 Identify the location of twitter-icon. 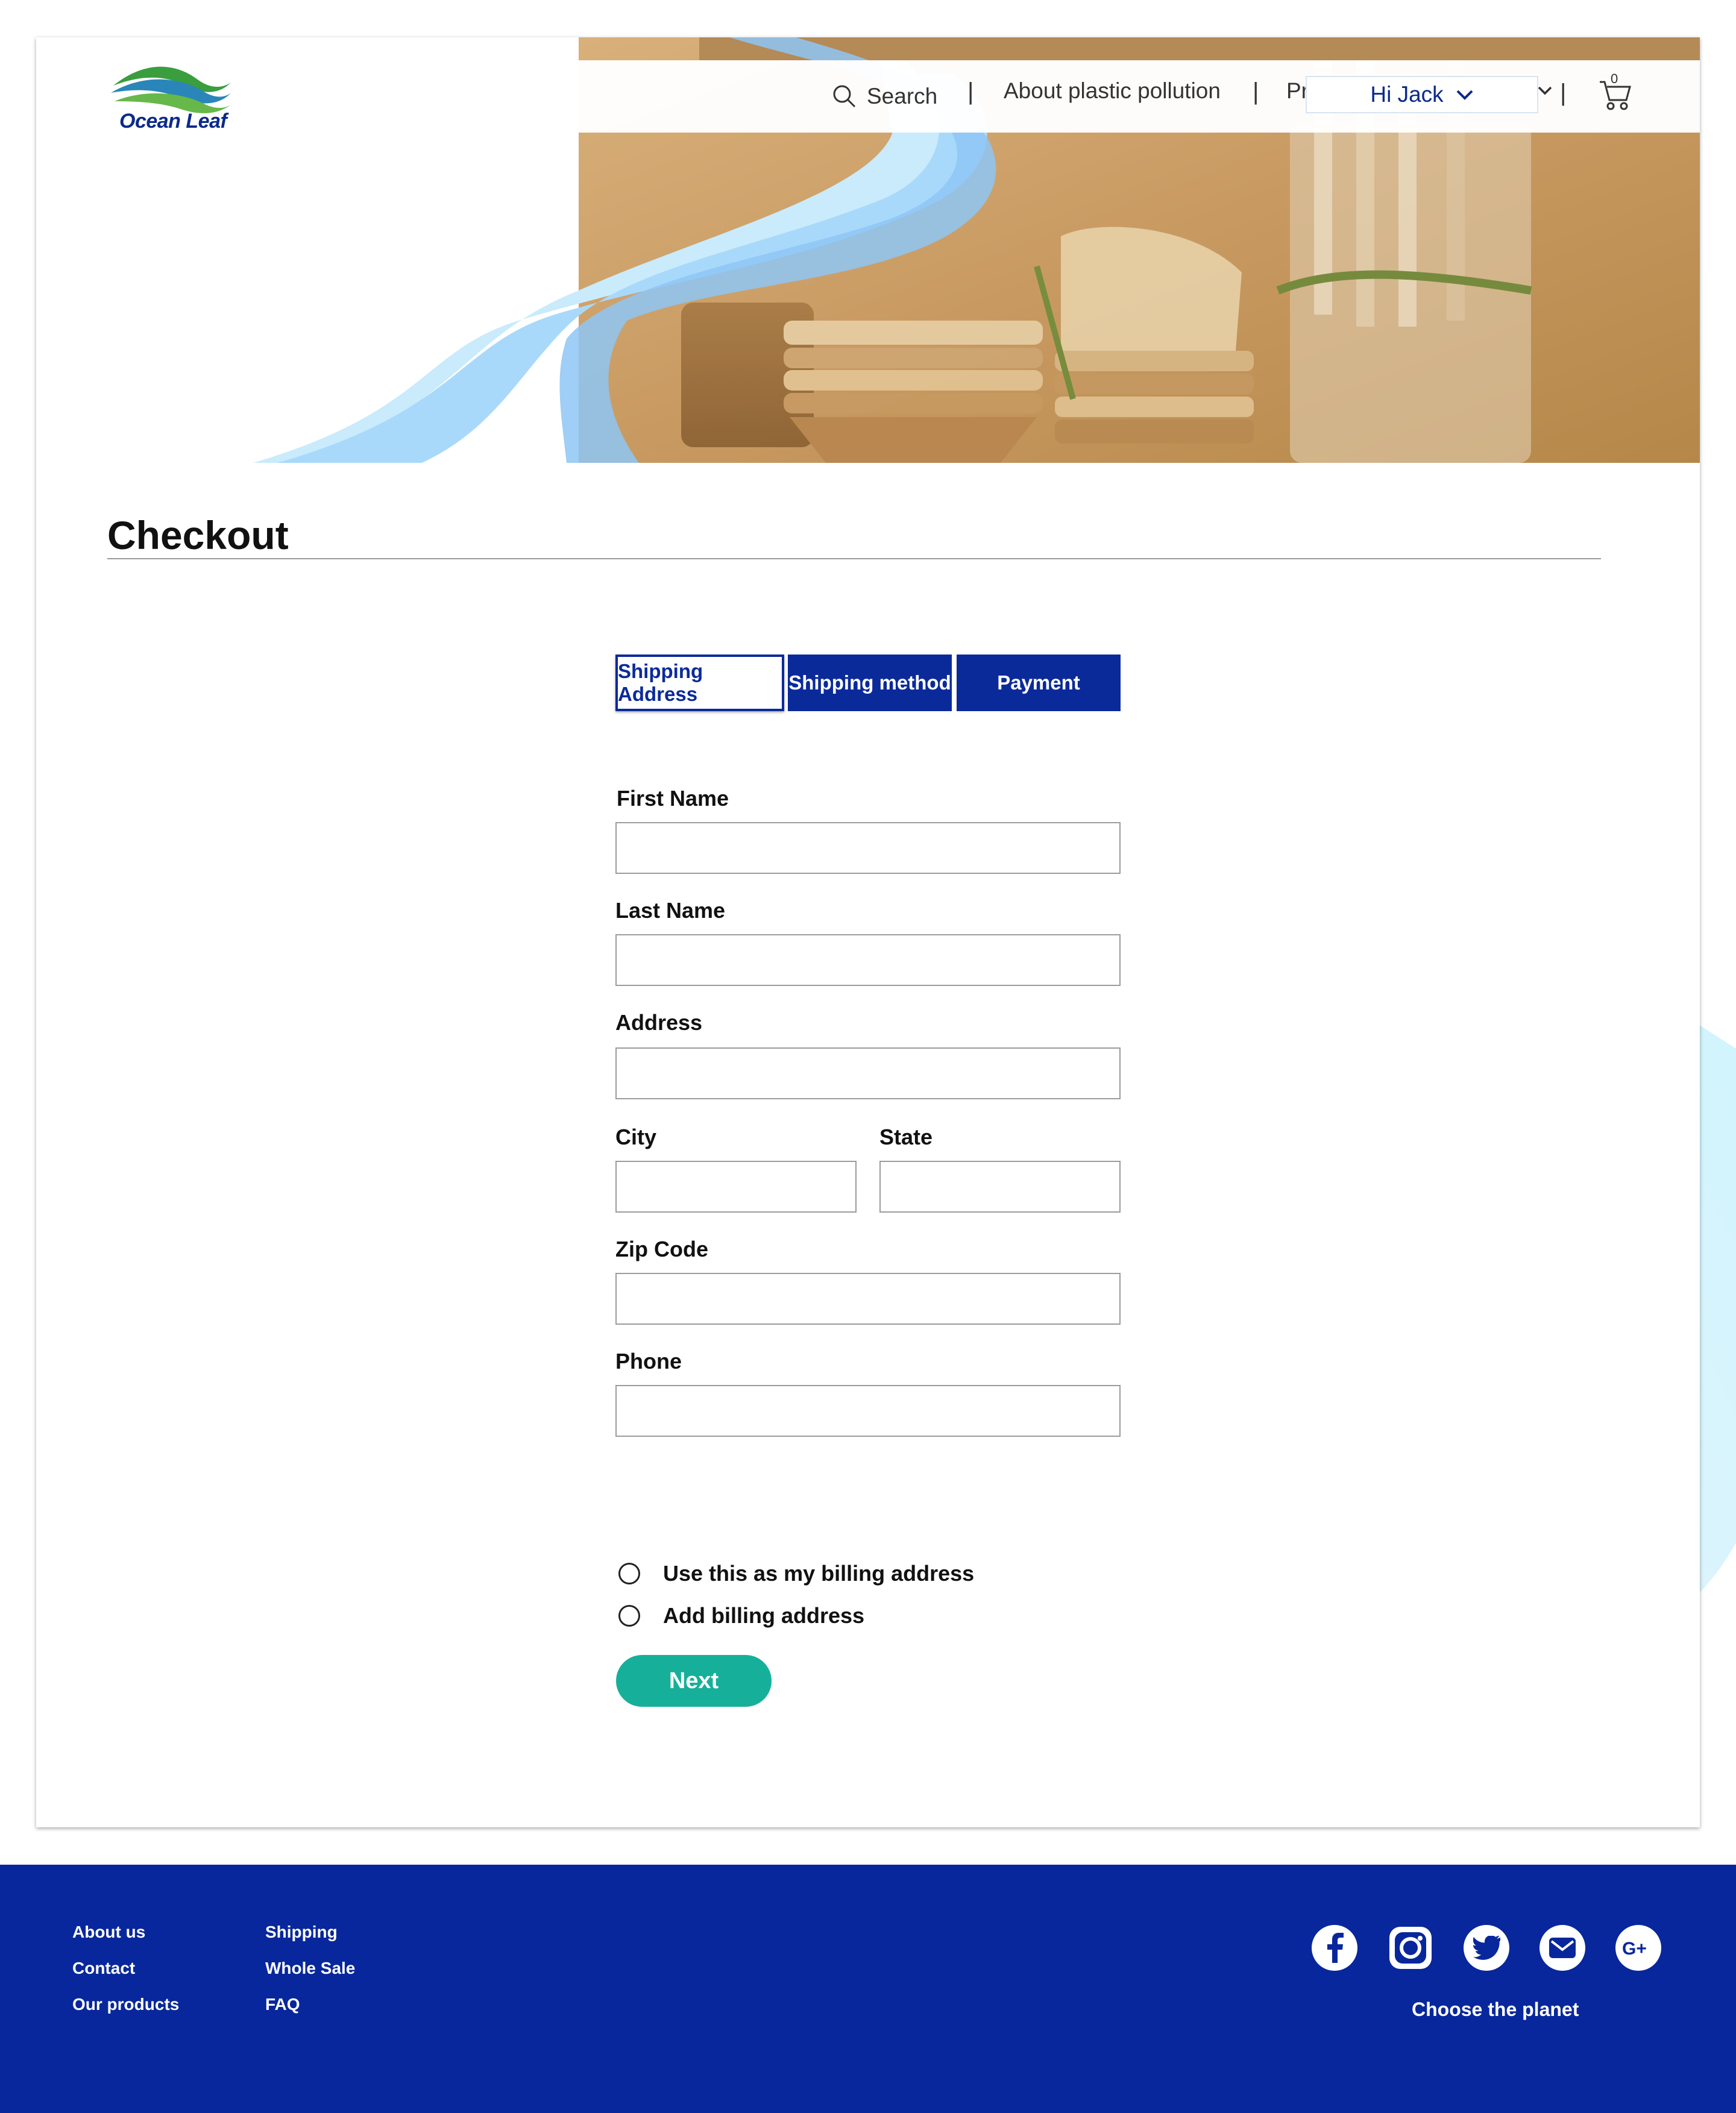
(1486, 1948).